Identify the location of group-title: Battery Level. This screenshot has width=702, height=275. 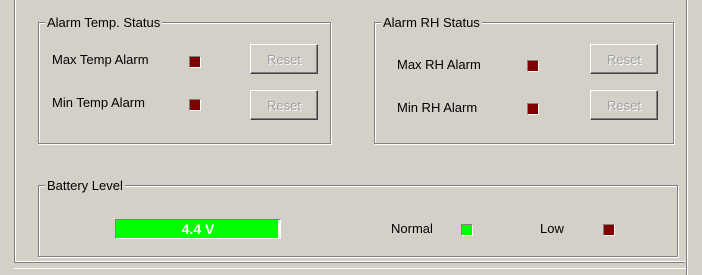
(85, 185).